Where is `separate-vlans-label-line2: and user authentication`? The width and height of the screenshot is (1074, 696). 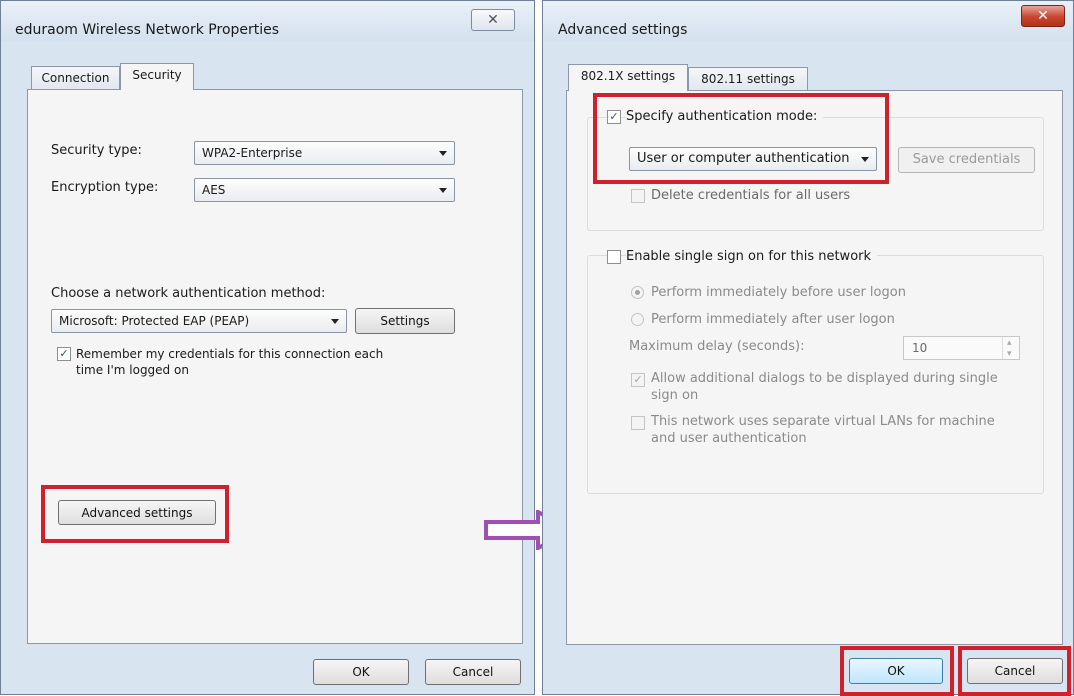 separate-vlans-label-line2: and user authentication is located at coordinates (729, 438).